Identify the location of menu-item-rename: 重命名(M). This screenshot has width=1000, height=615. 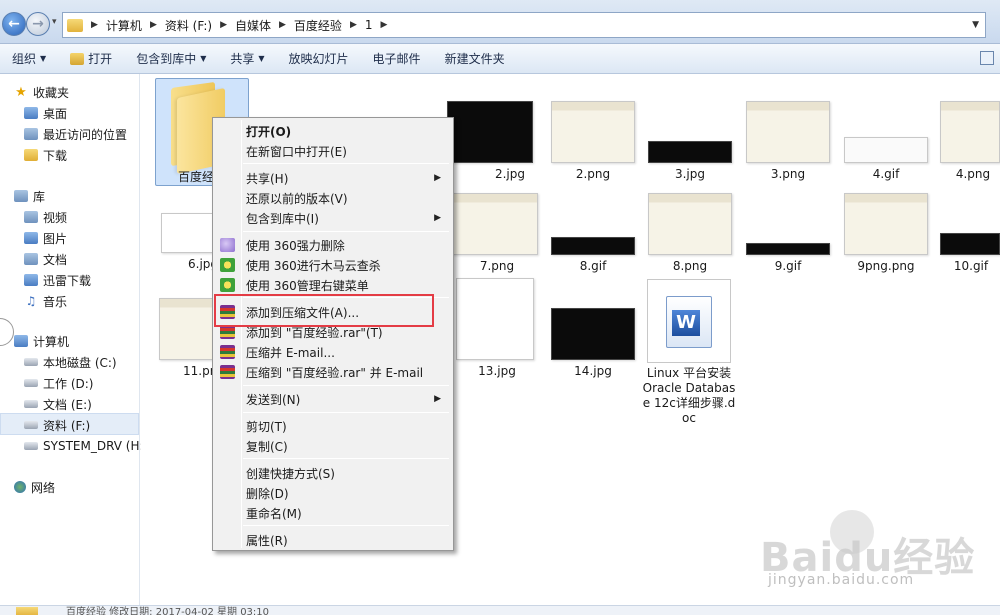
(333, 513).